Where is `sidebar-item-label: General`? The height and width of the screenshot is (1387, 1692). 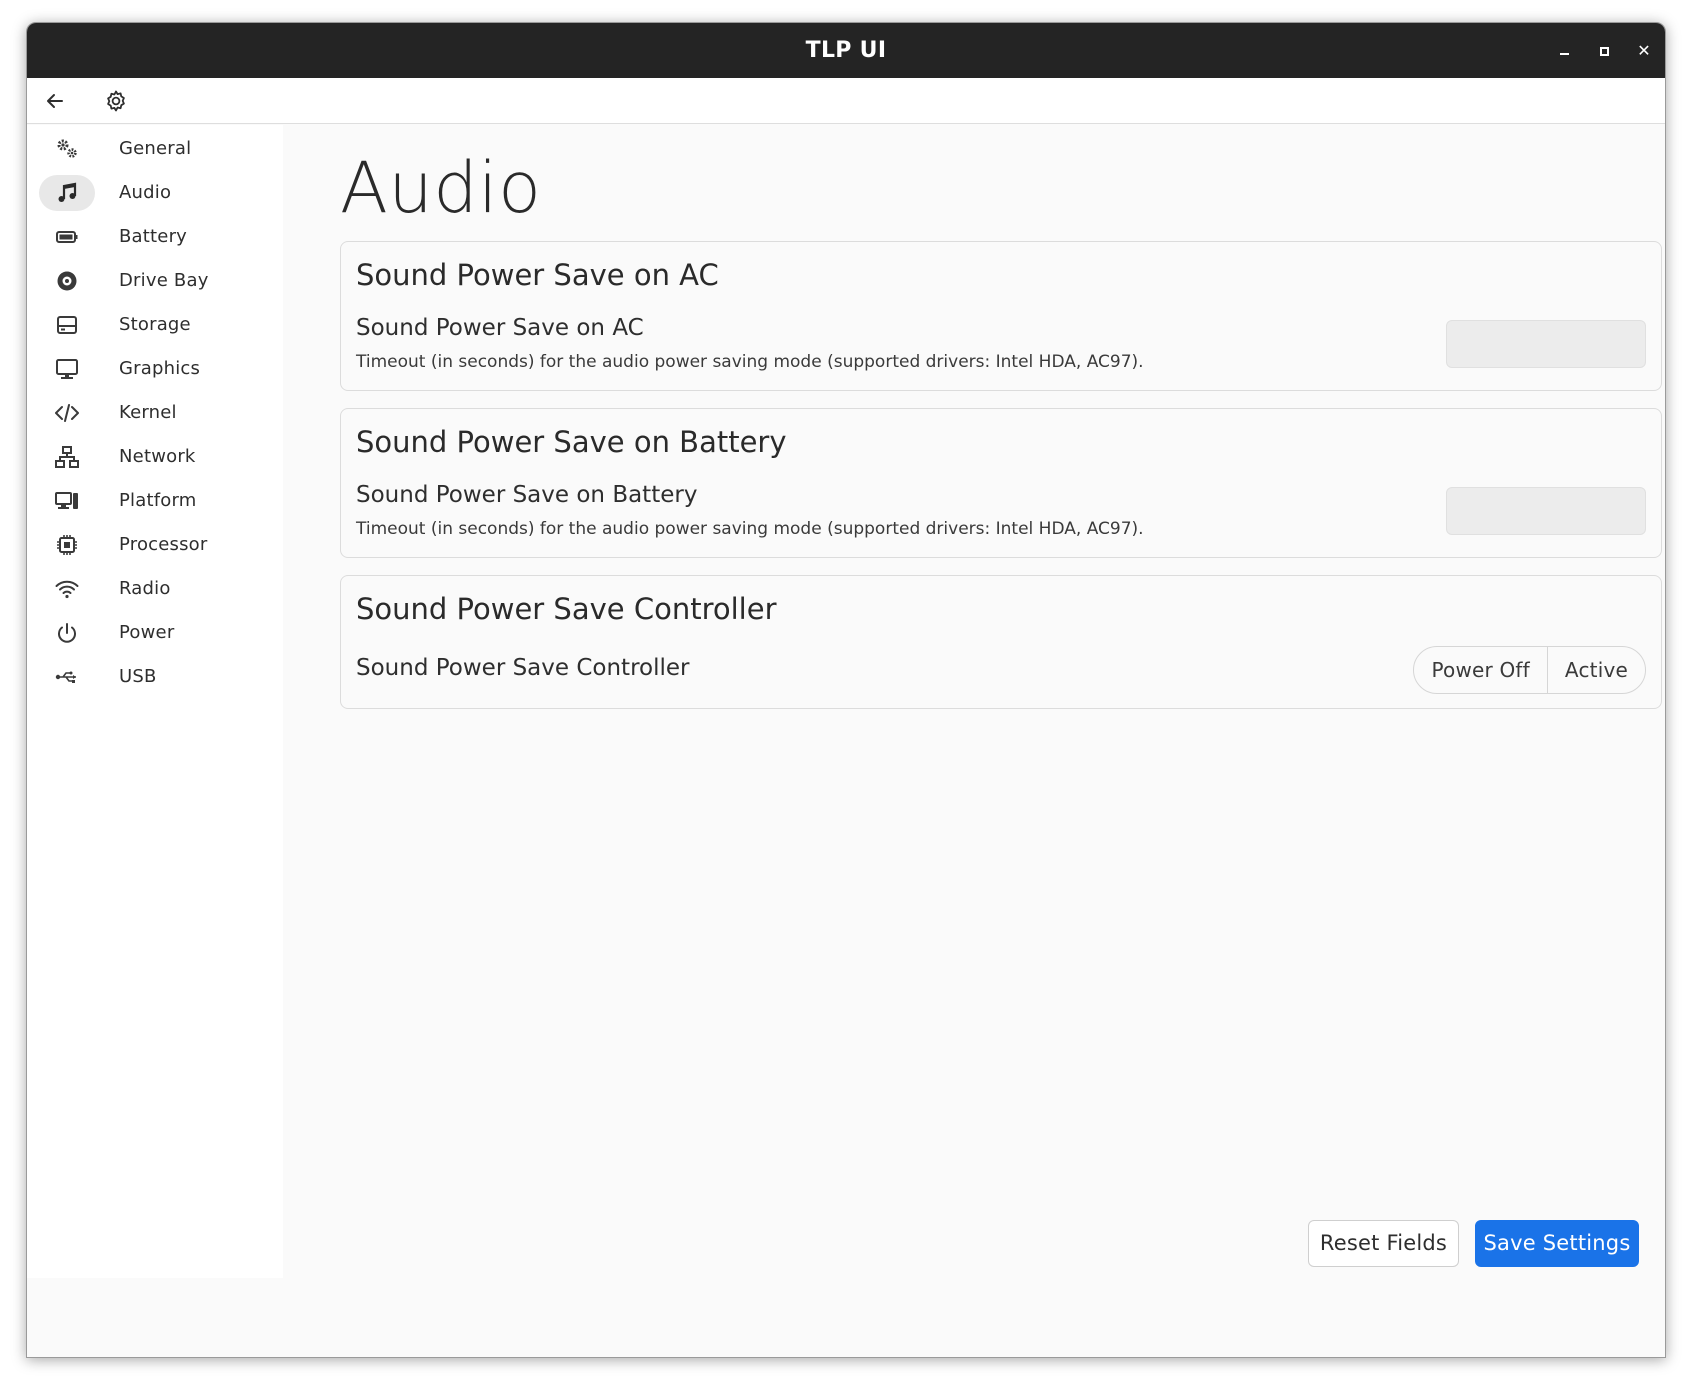 sidebar-item-label: General is located at coordinates (155, 148).